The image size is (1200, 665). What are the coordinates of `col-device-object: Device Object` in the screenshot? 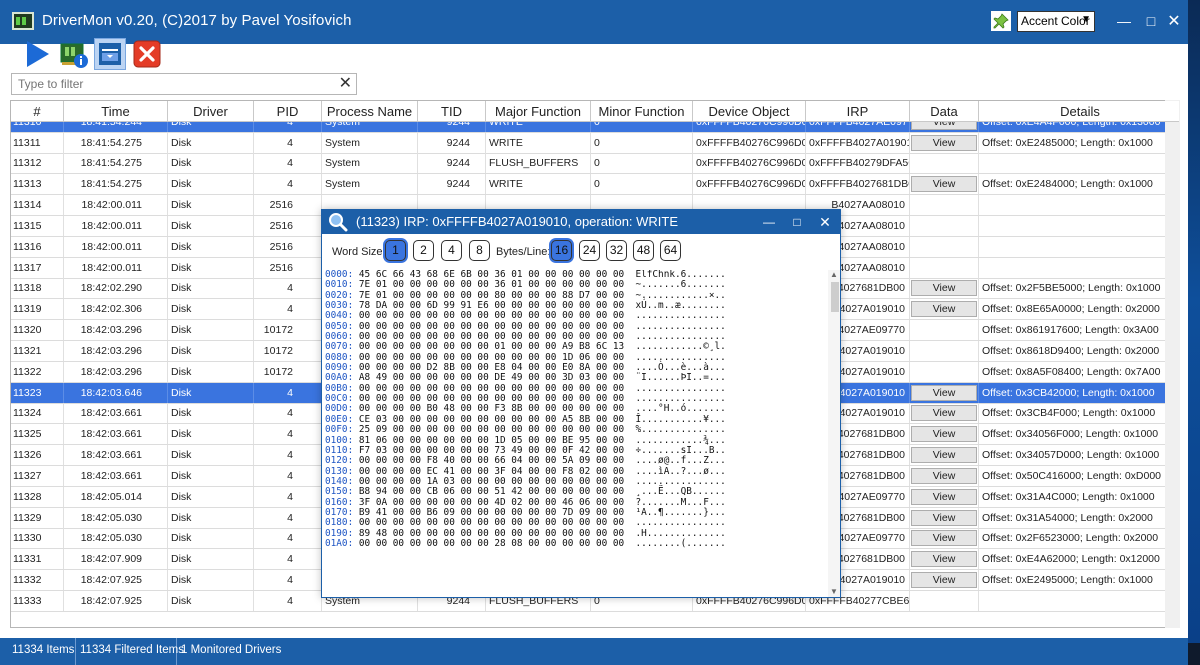 It's located at (749, 111).